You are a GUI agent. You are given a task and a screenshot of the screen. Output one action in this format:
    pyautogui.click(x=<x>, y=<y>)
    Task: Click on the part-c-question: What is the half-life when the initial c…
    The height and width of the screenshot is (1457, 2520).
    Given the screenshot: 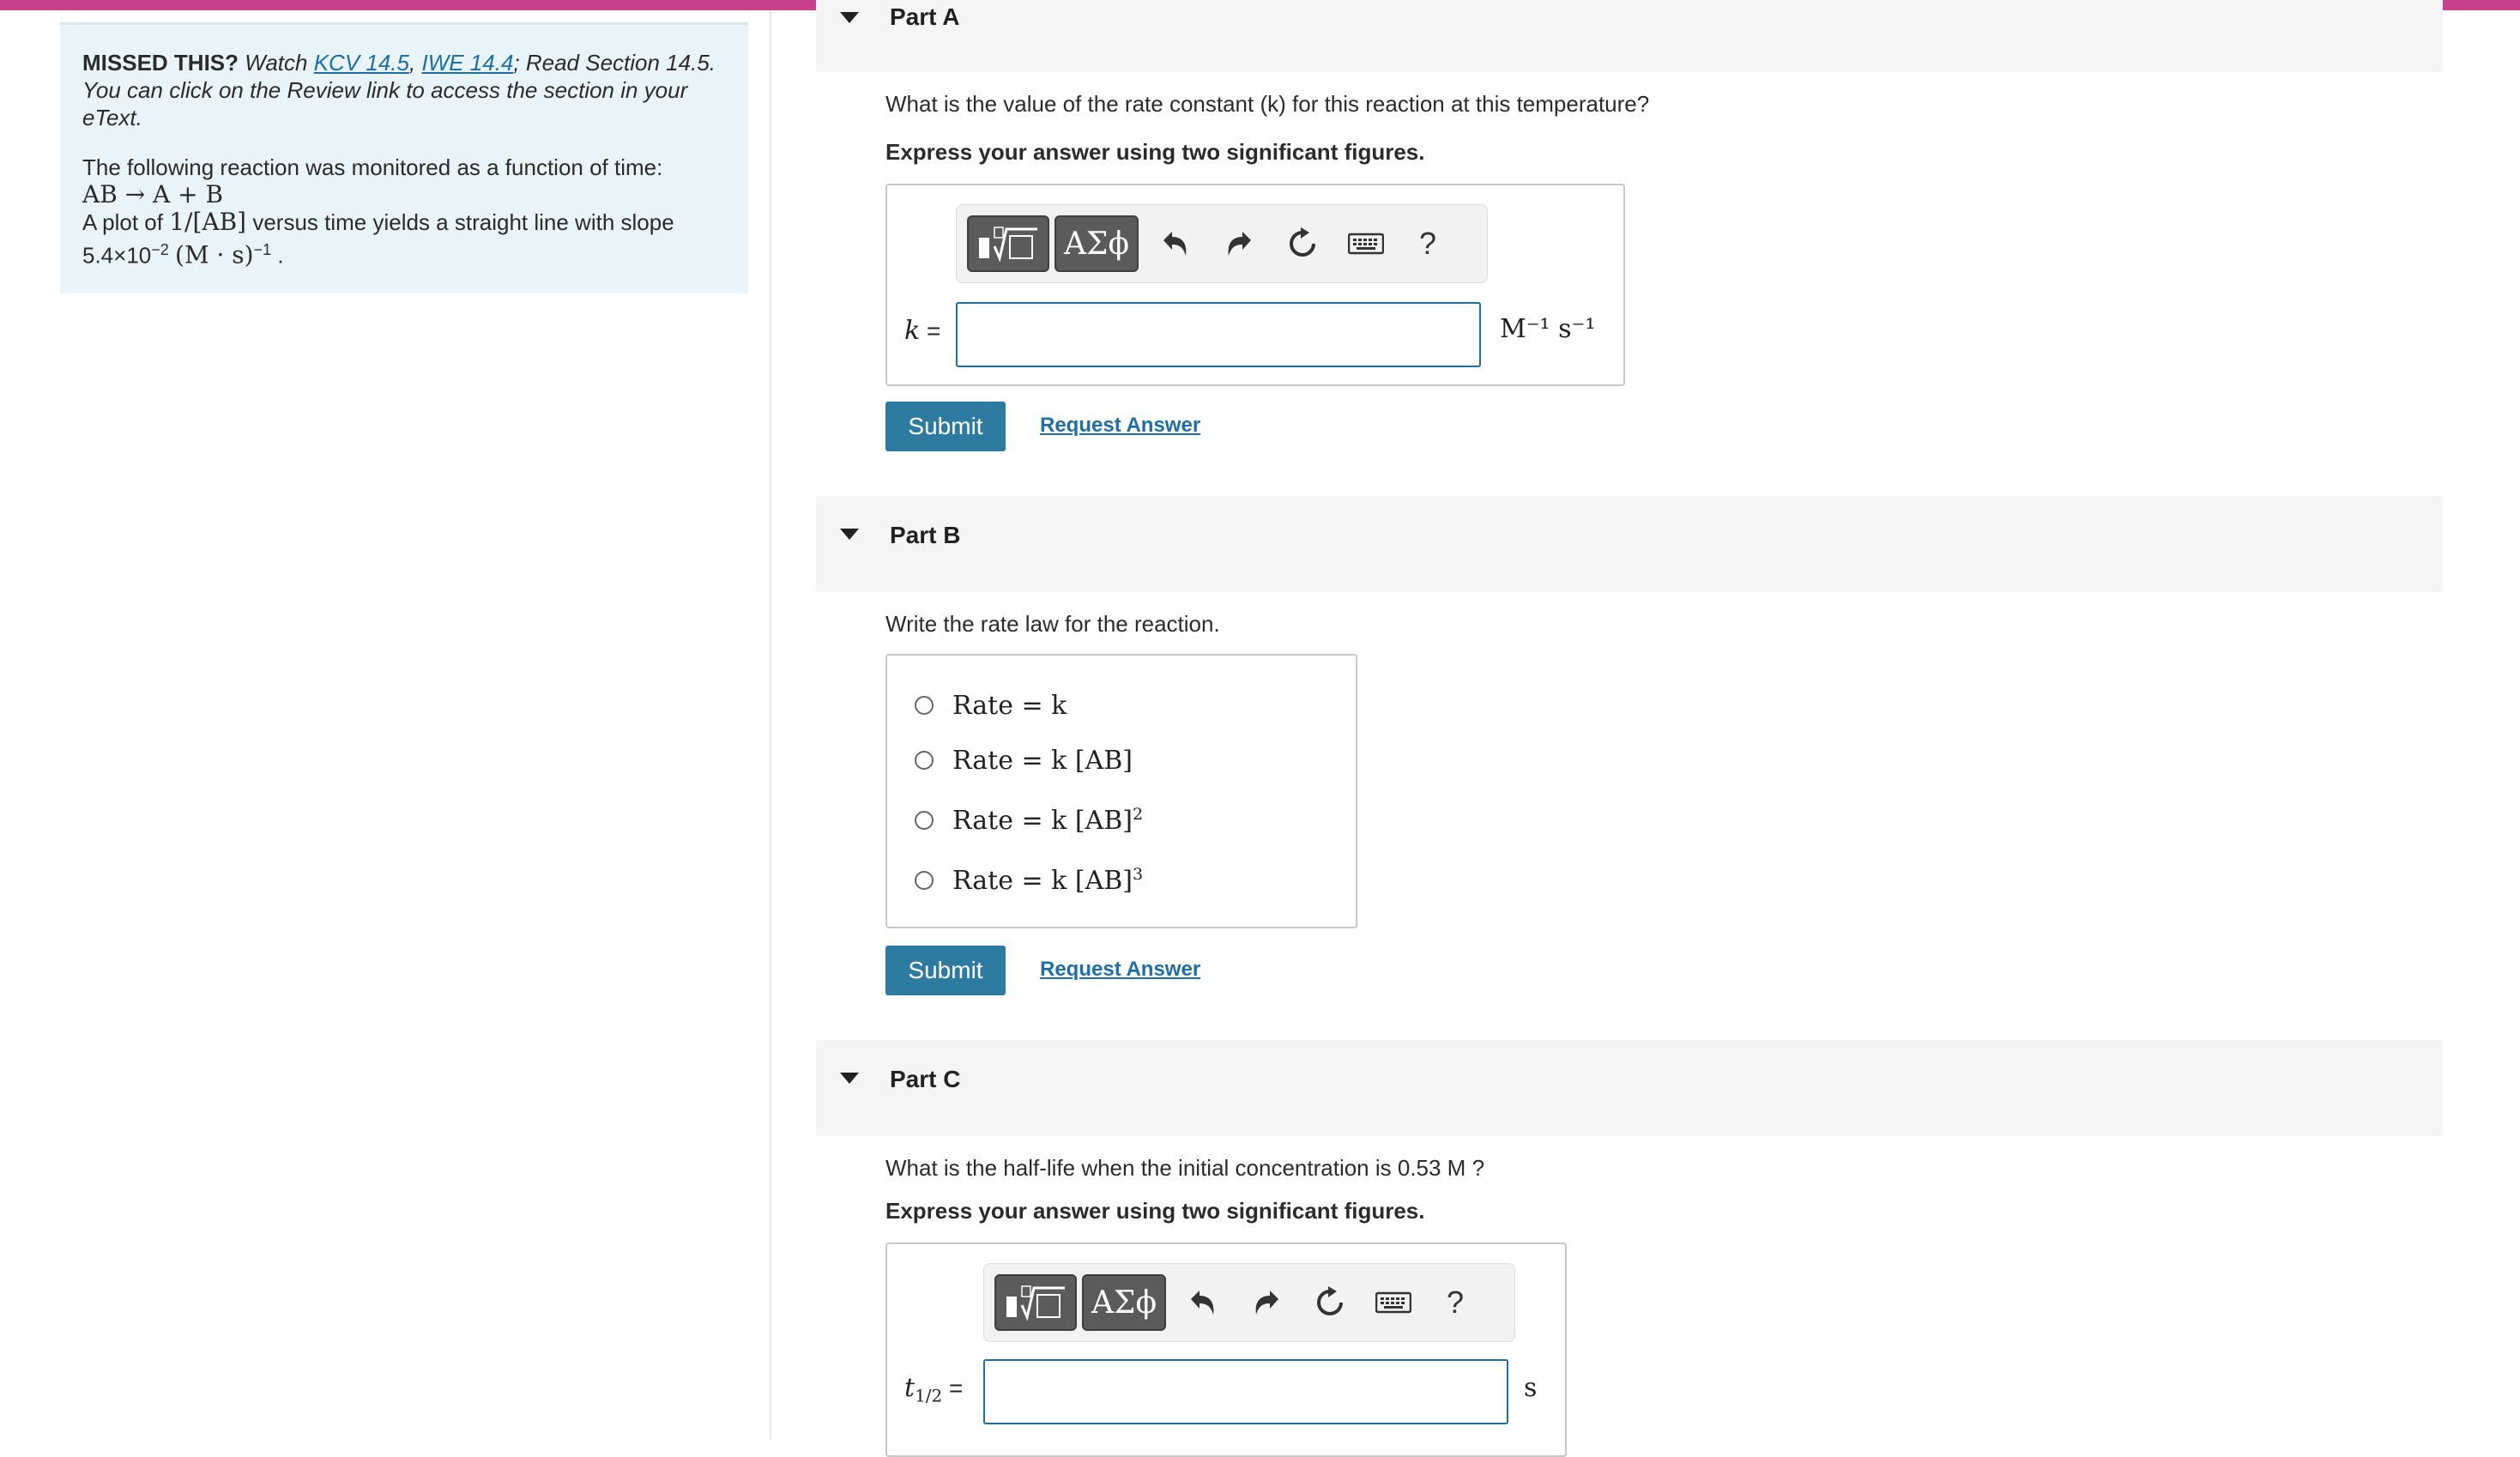 What is the action you would take?
    pyautogui.click(x=1185, y=1168)
    